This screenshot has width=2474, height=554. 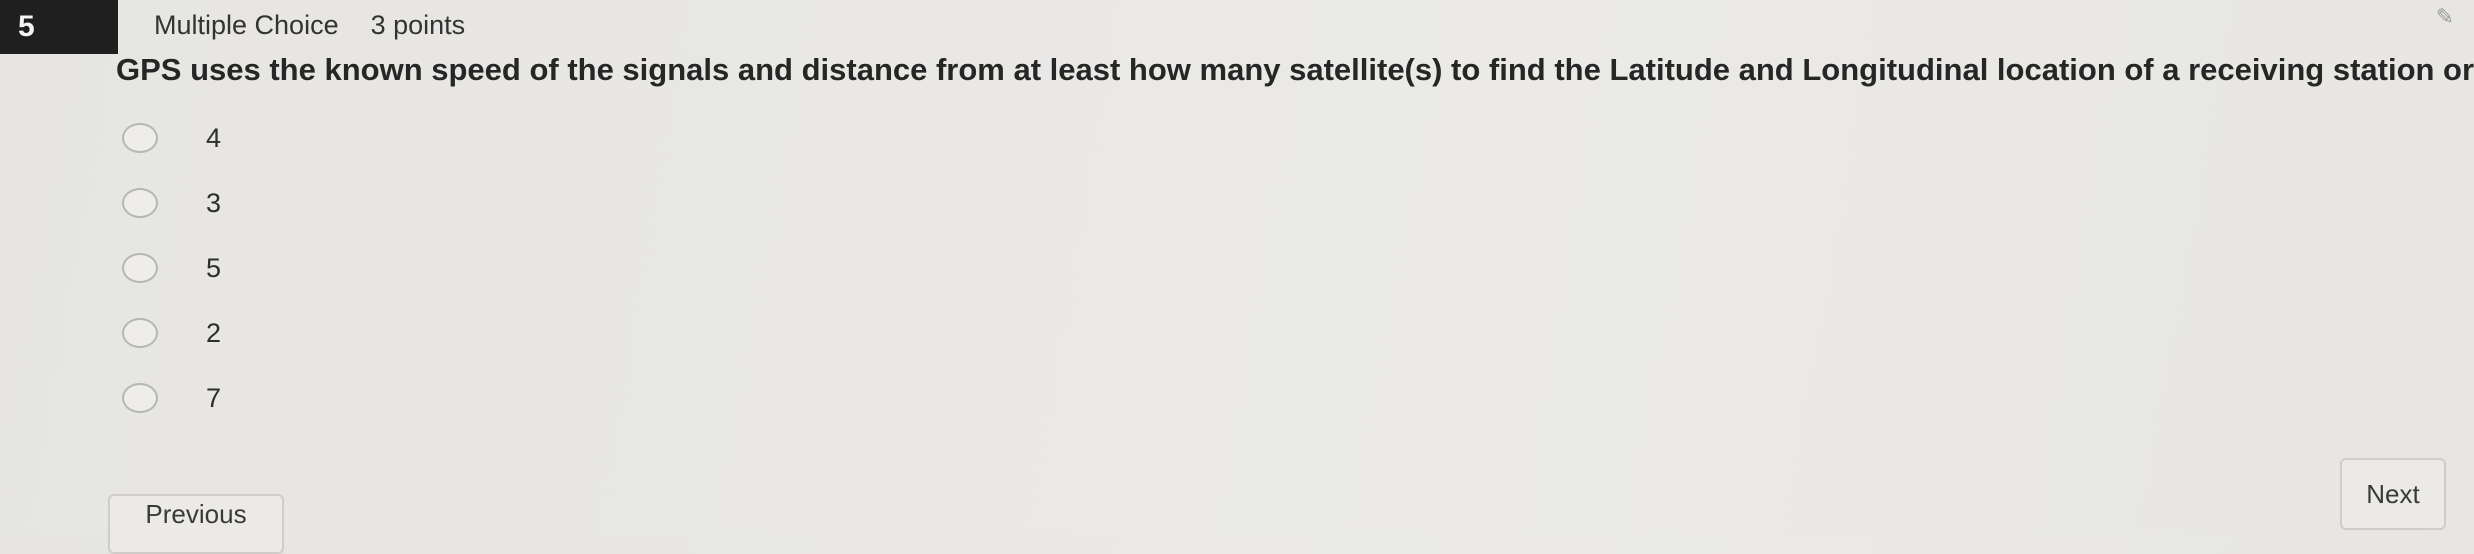 I want to click on option-label: 5, so click(x=214, y=267).